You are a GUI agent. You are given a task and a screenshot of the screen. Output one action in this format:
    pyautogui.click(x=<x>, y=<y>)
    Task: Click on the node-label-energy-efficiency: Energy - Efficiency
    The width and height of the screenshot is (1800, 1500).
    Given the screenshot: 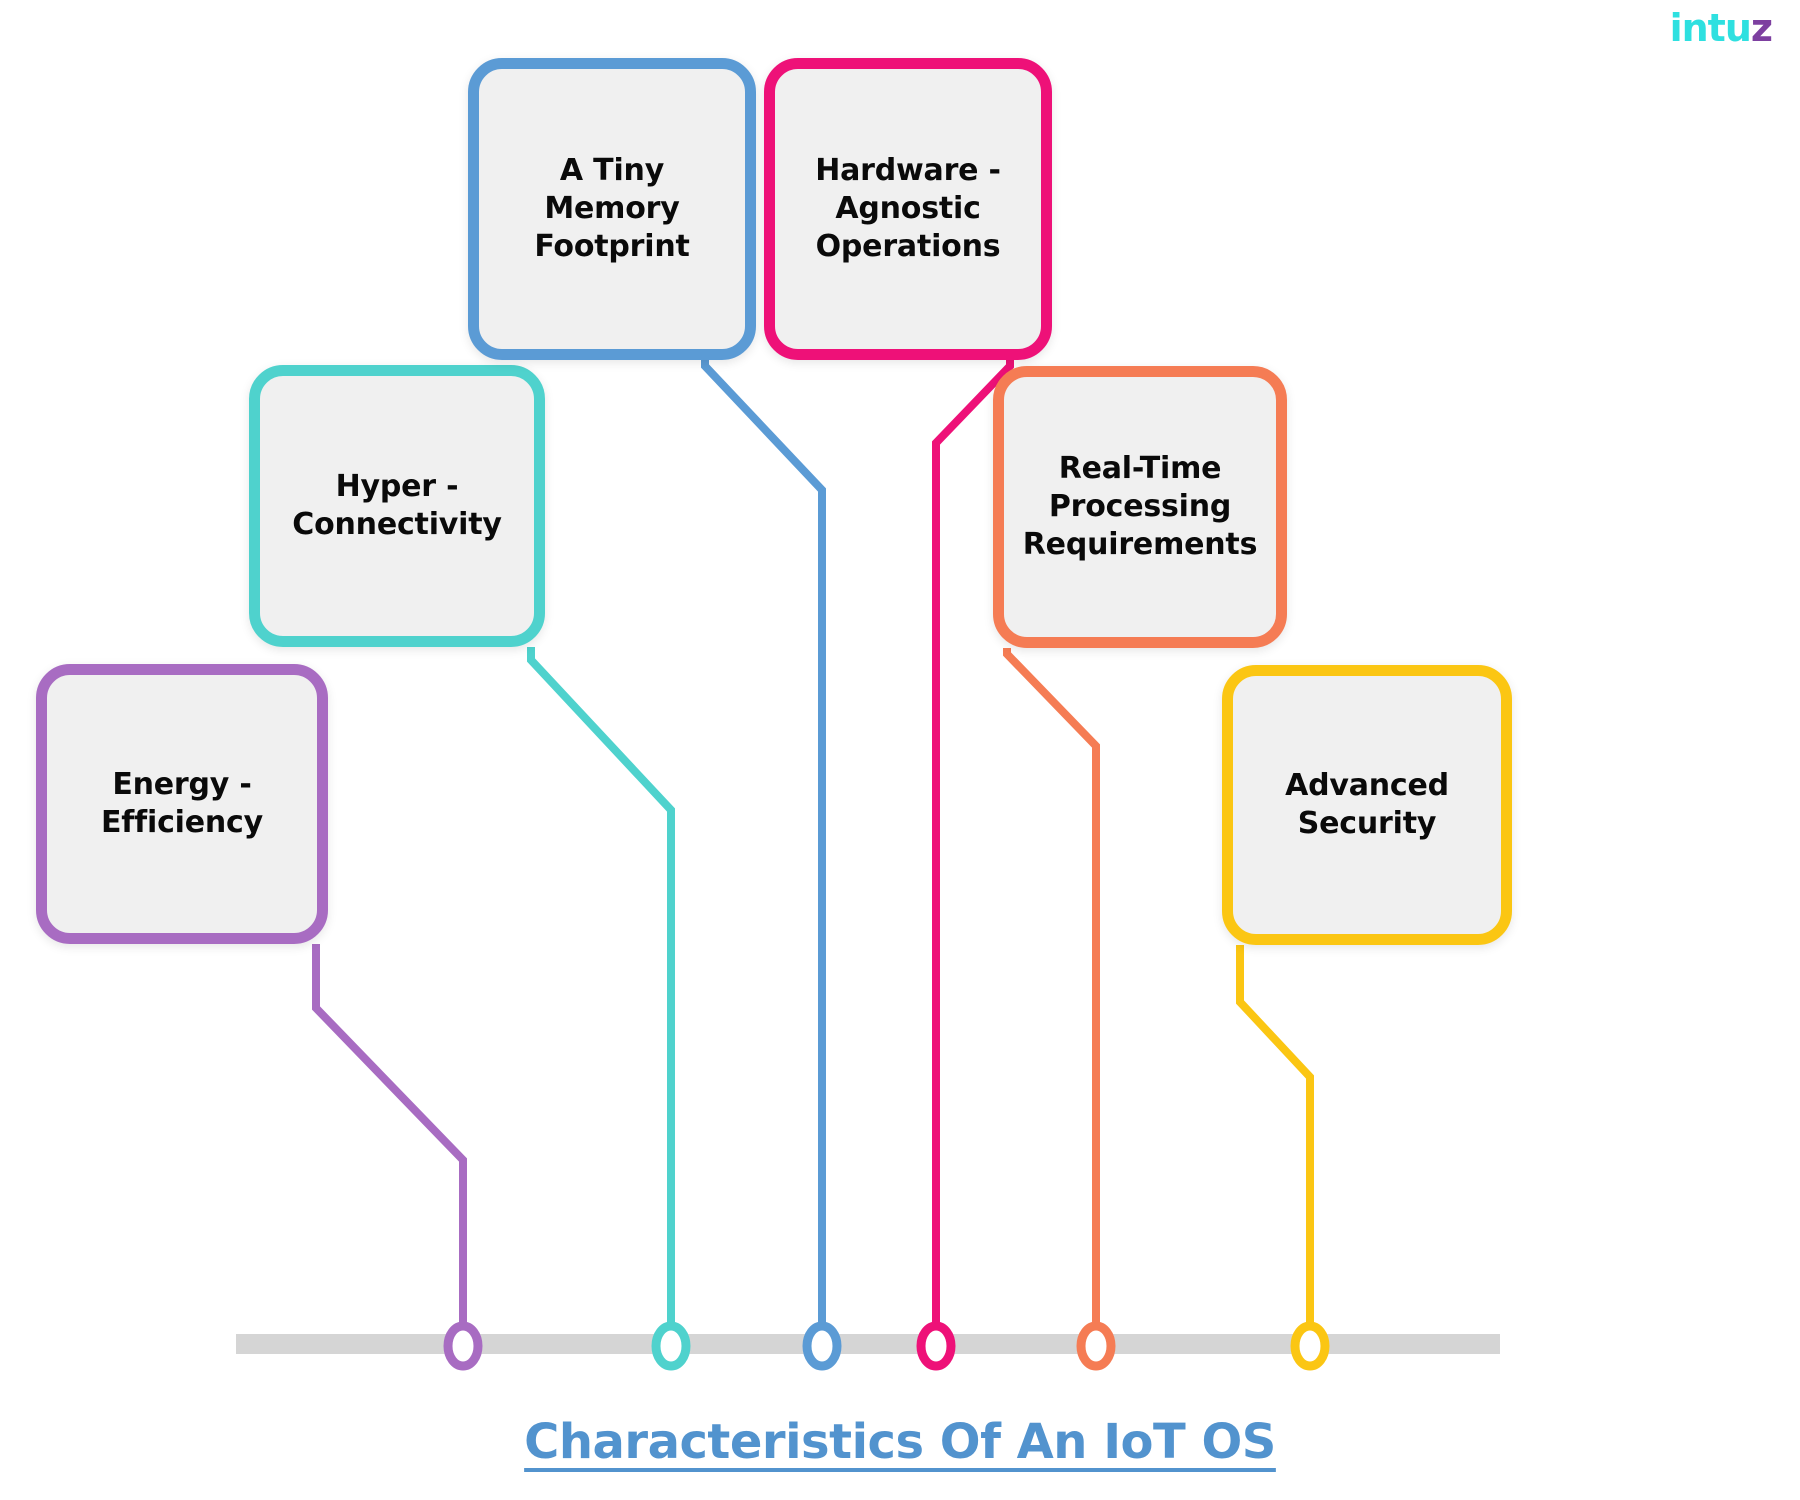 What is the action you would take?
    pyautogui.click(x=182, y=803)
    